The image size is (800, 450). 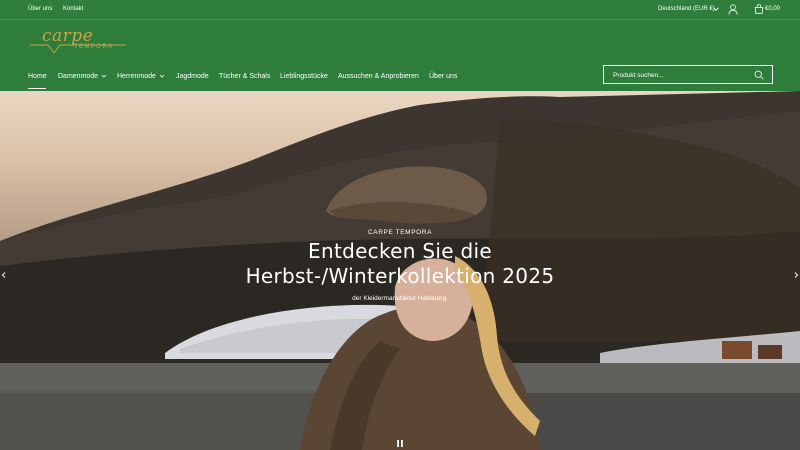 I want to click on nav-jagdmode: Jagdmode, so click(x=192, y=76).